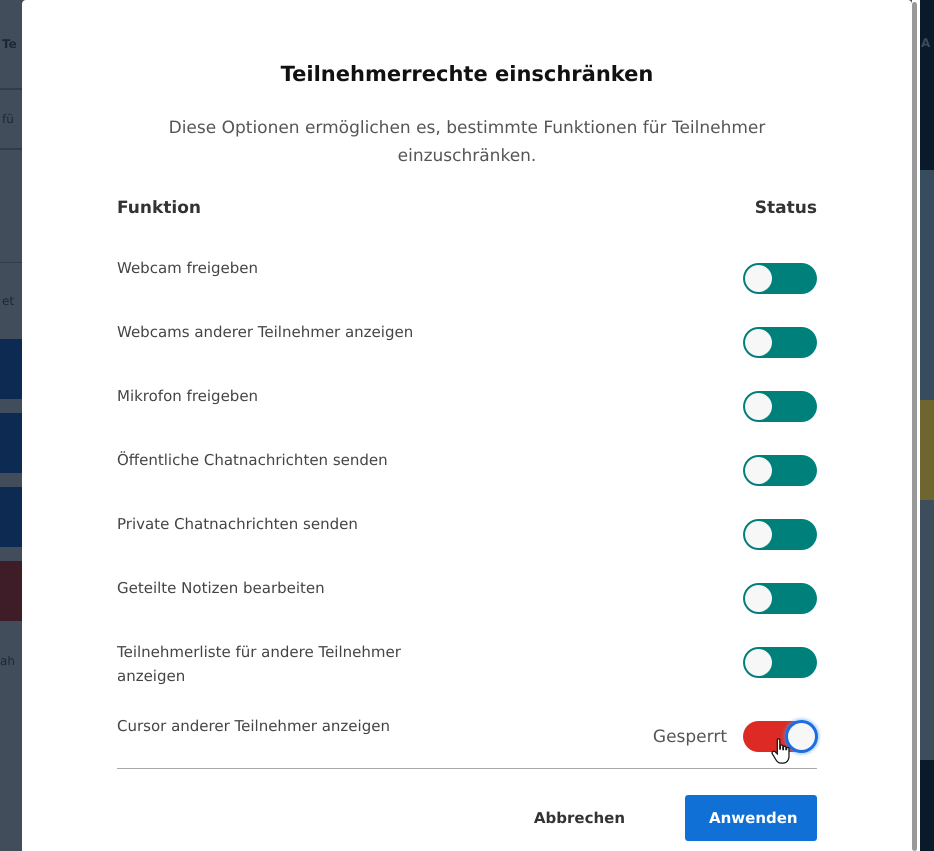 This screenshot has width=934, height=851. I want to click on dialog-description: Diese Optionen ermöglichen es, bestimmte Funktionen für Teilnehmer einzuschränken., so click(467, 142).